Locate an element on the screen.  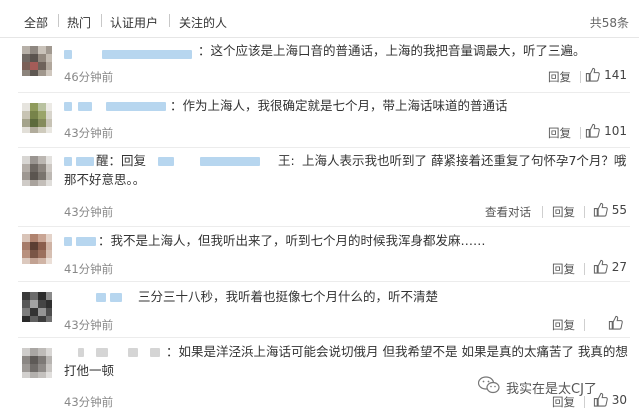
like-count: 55 is located at coordinates (619, 209).